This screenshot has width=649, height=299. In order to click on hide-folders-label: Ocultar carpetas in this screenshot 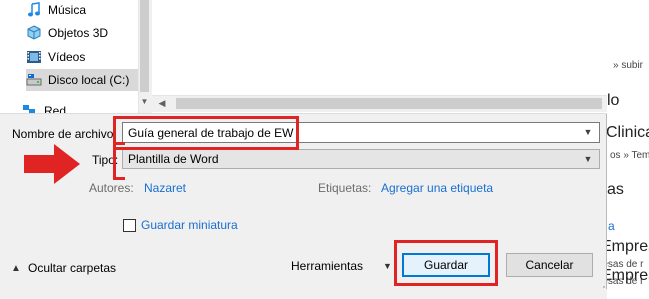, I will do `click(72, 268)`.